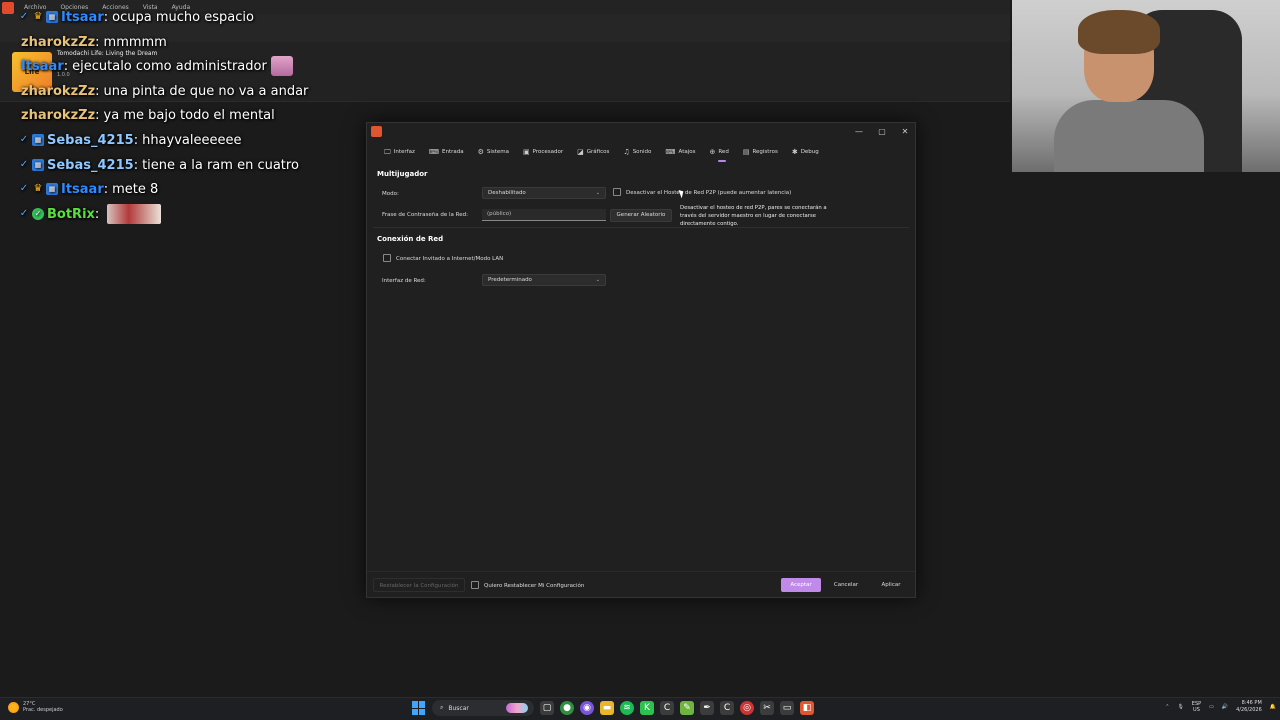 This screenshot has height=720, width=1280. I want to click on chat-message: ✓ ▦ Sebas_4215: tiene a la ram en cuatro, so click(159, 165).